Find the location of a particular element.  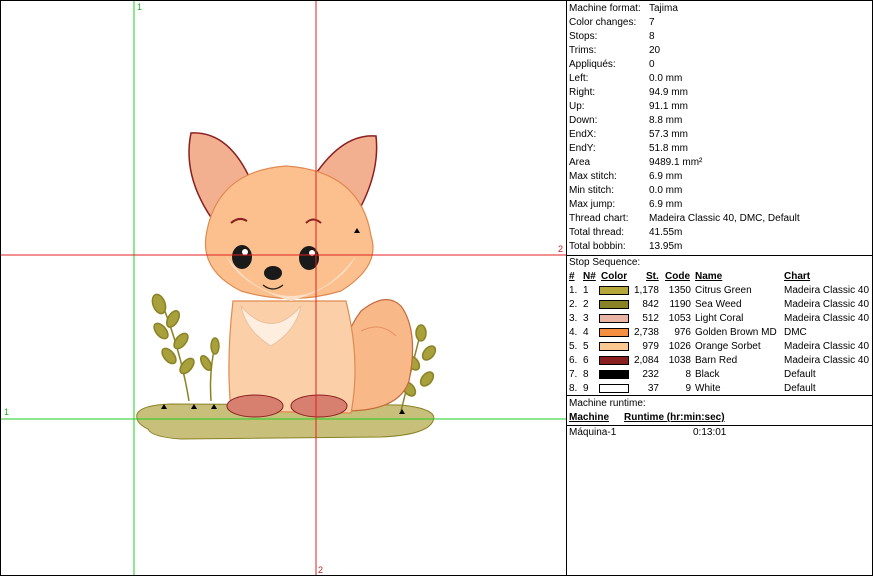

stop-needle: 5 is located at coordinates (586, 346).